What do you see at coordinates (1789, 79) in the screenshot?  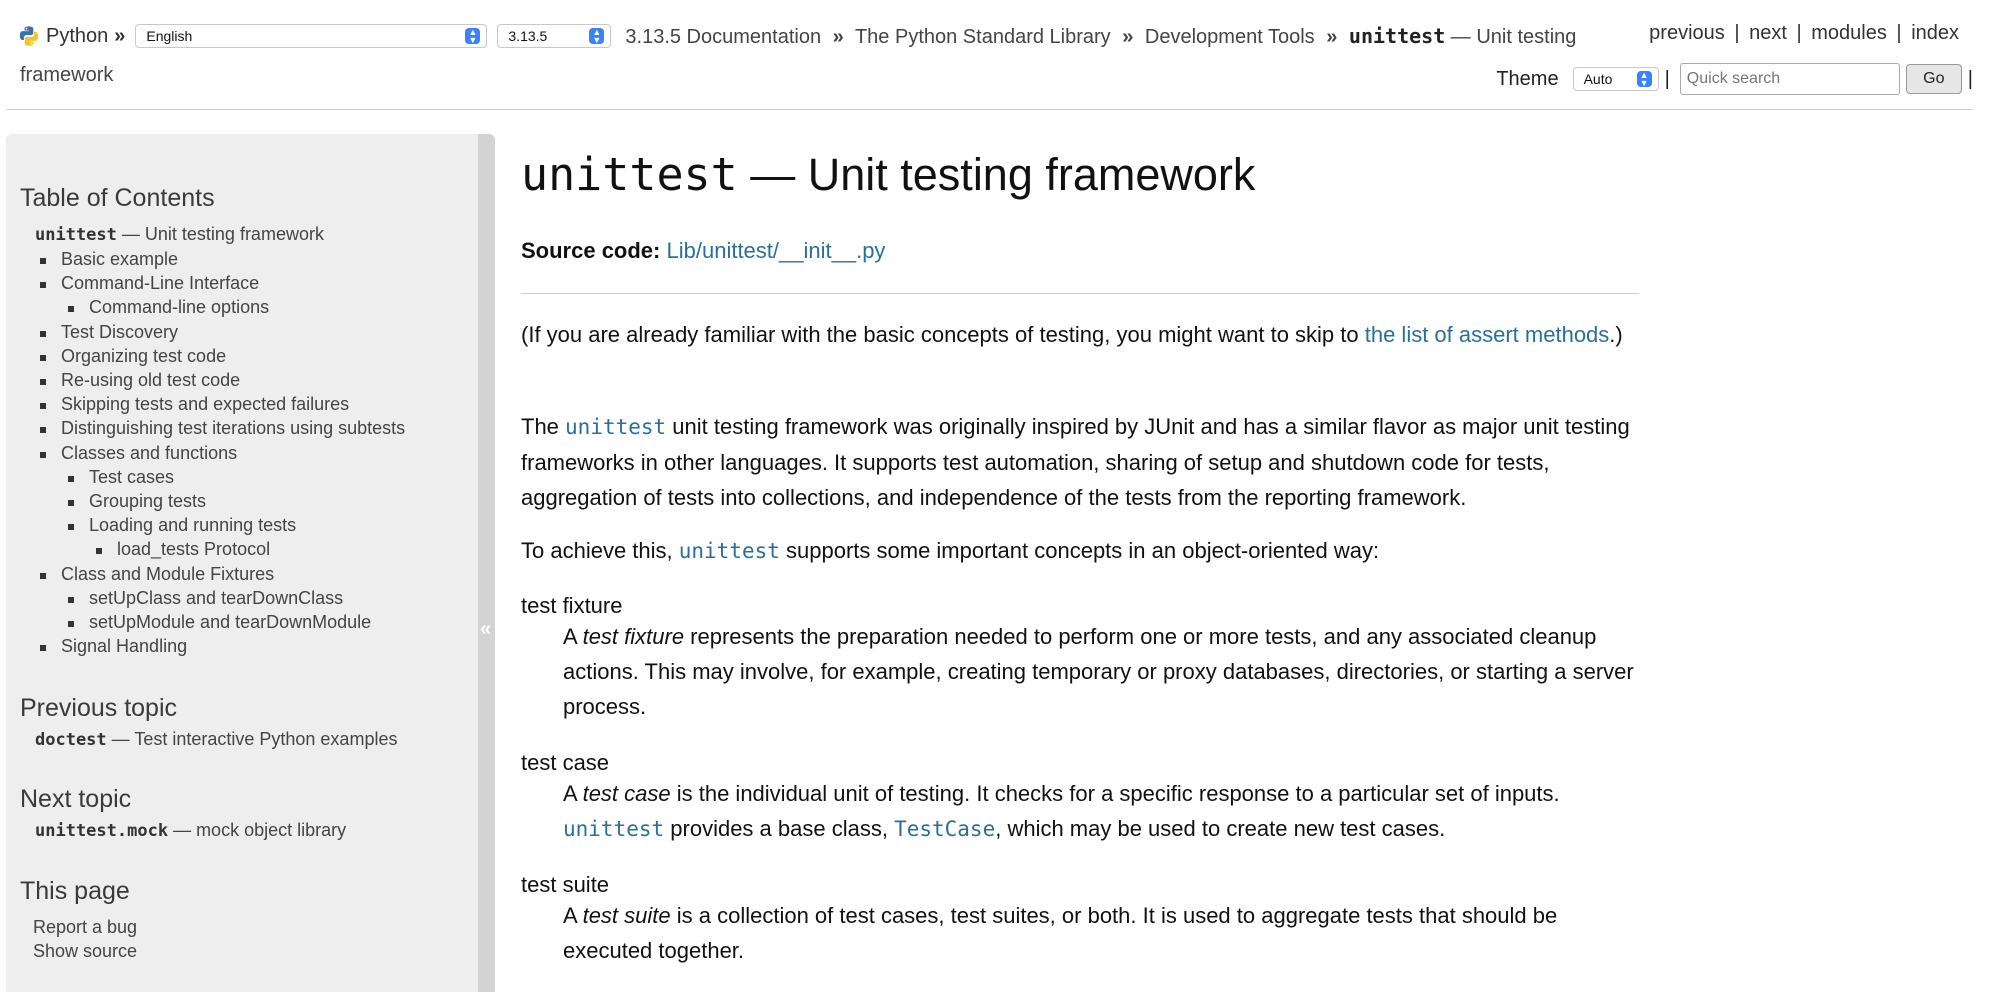 I see `quick-search-input` at bounding box center [1789, 79].